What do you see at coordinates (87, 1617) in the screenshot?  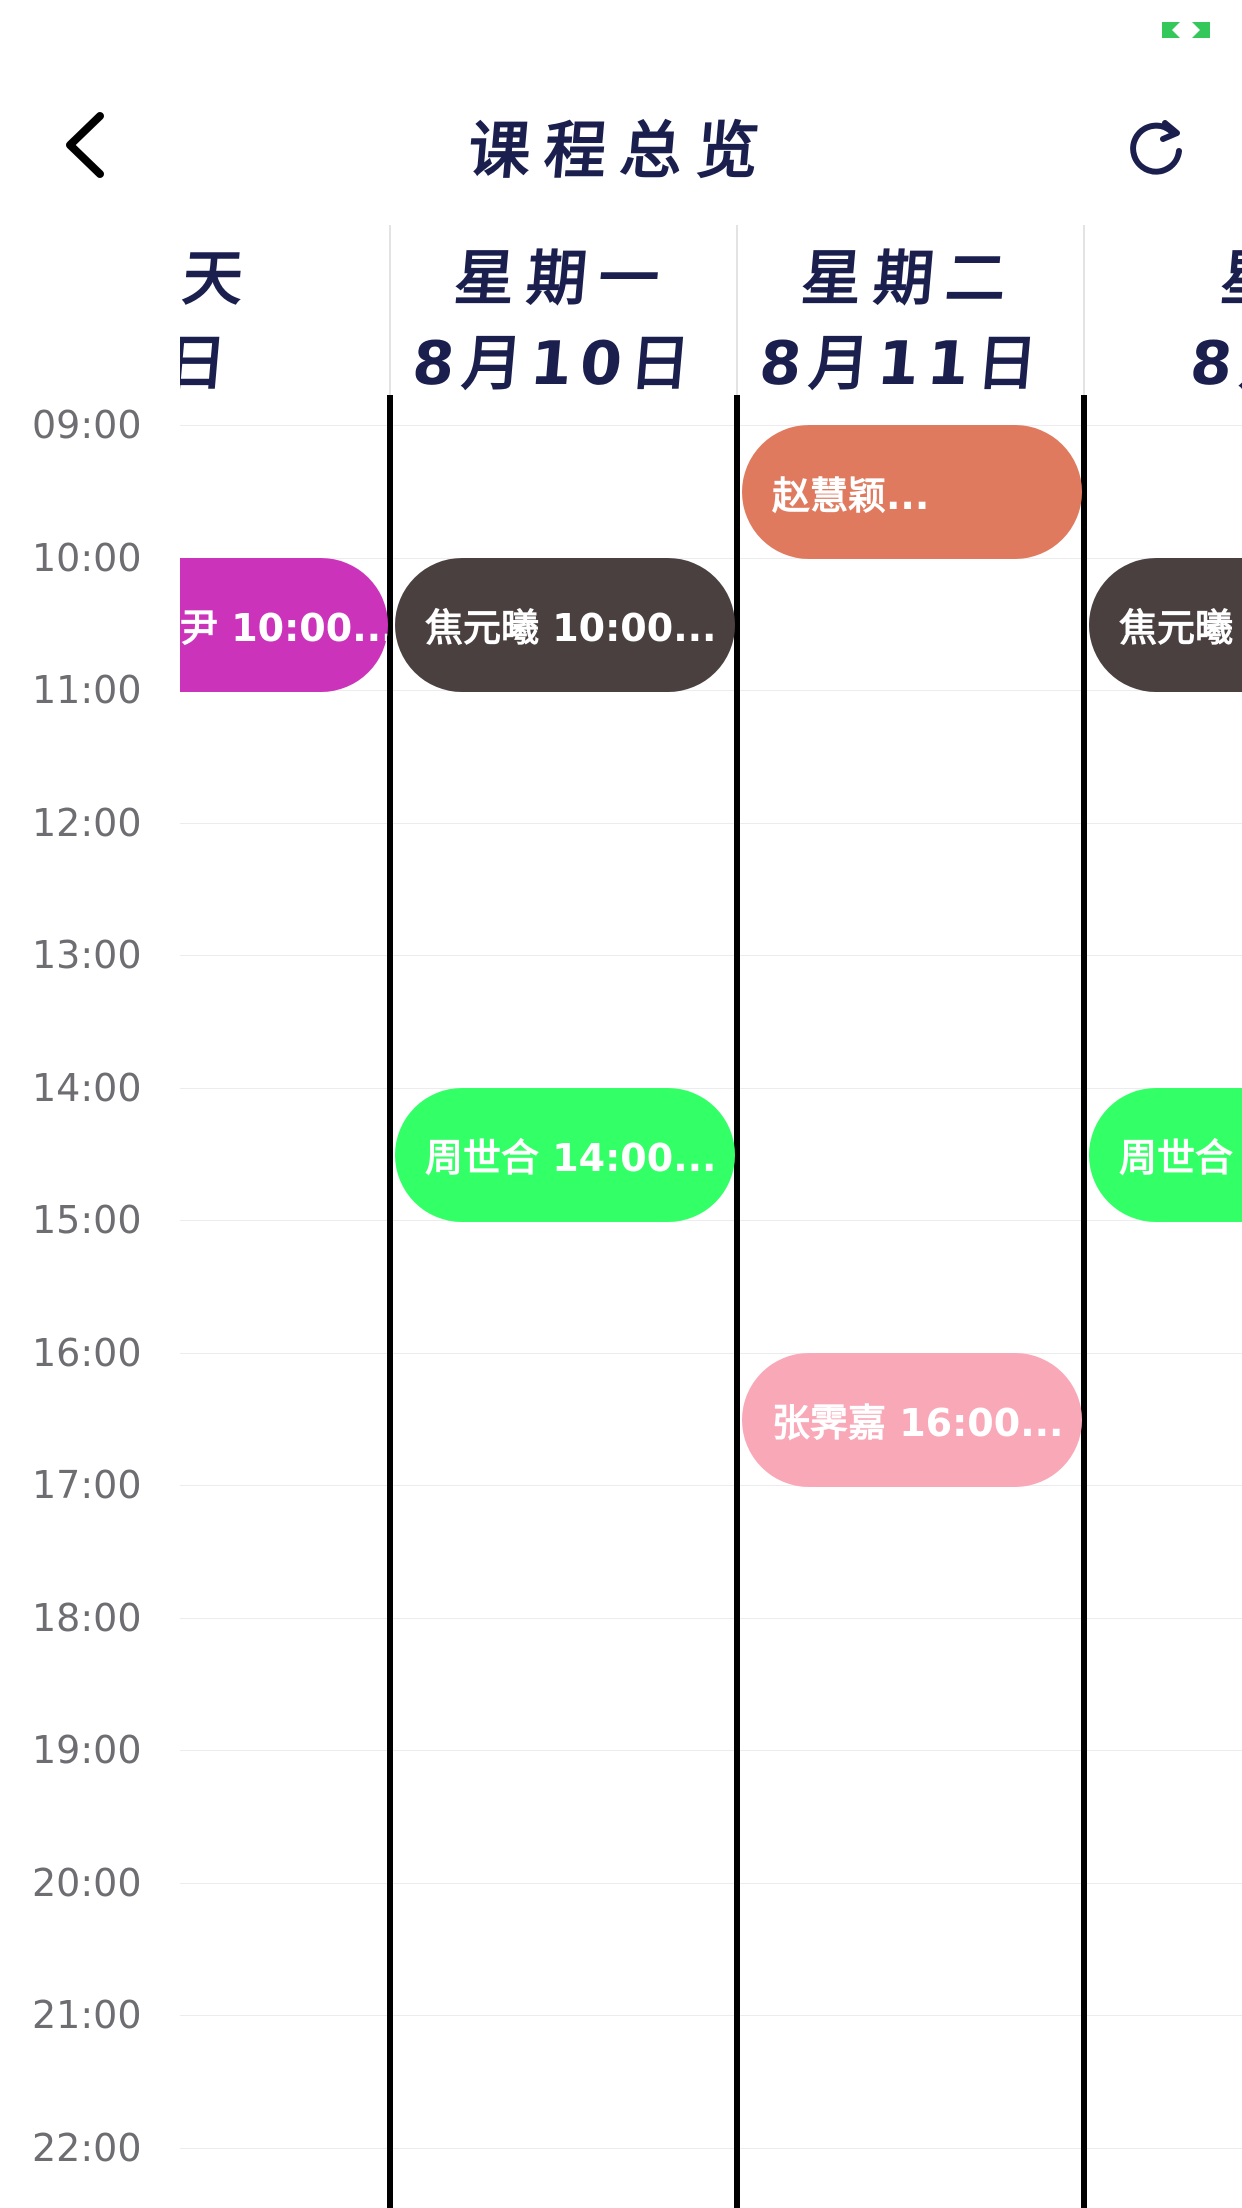 I see `time-label: 18:00` at bounding box center [87, 1617].